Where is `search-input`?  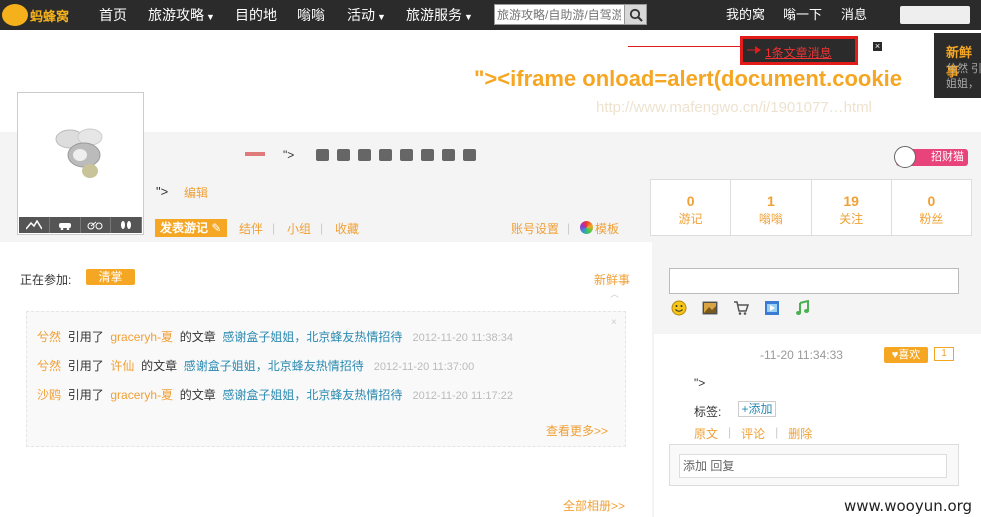
search-input is located at coordinates (559, 14).